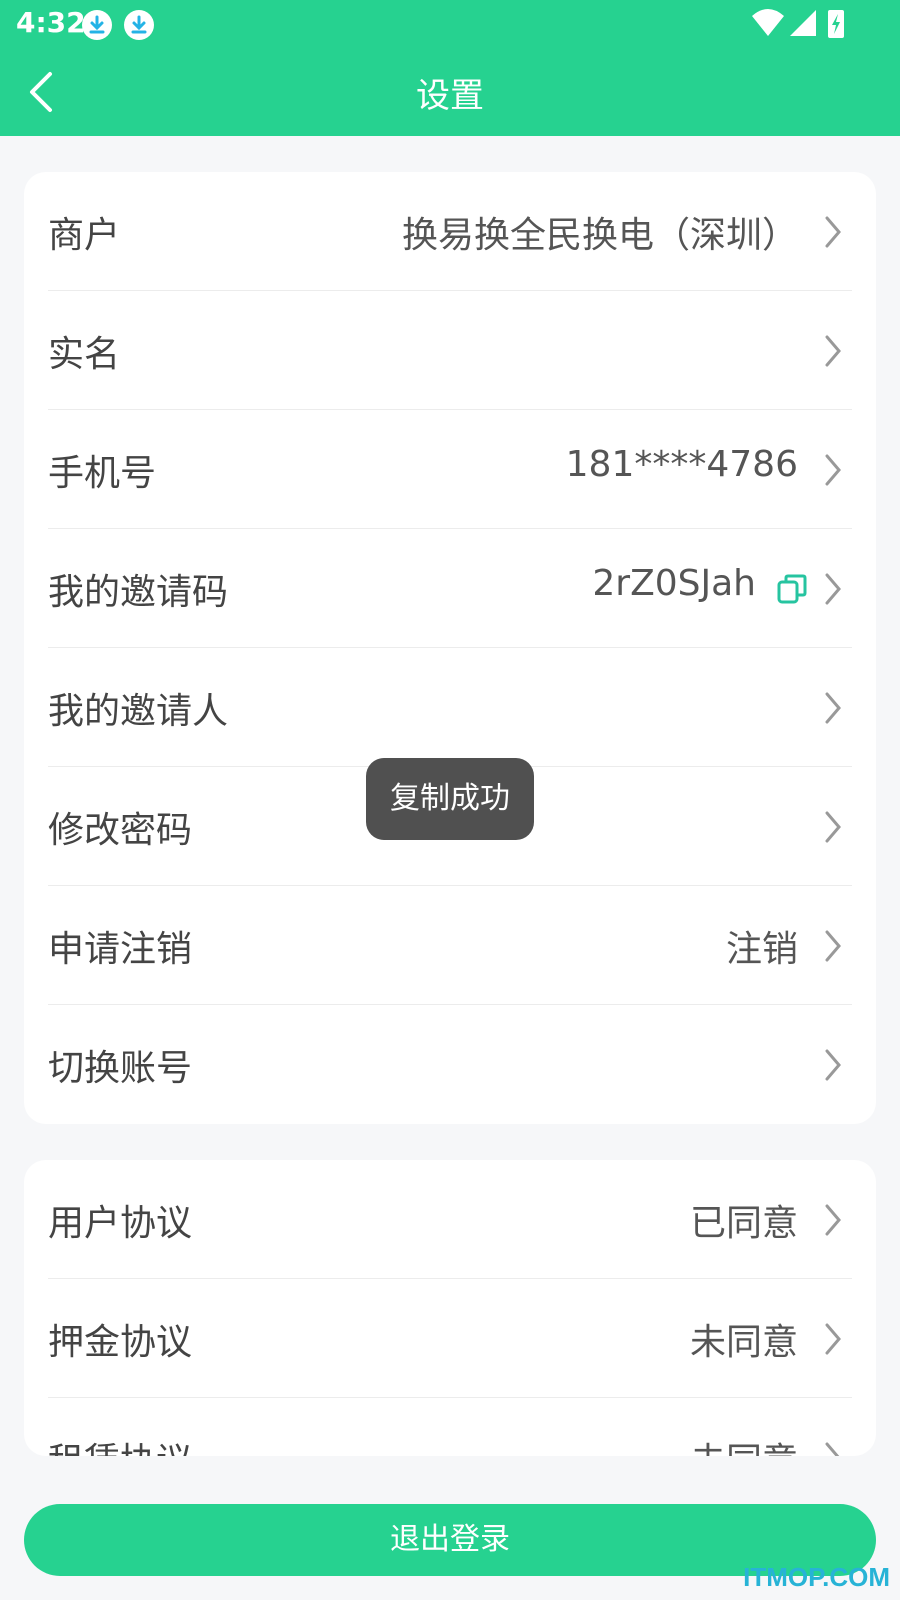 The image size is (900, 1600). I want to click on nav-bar: 设置, so click(450, 92).